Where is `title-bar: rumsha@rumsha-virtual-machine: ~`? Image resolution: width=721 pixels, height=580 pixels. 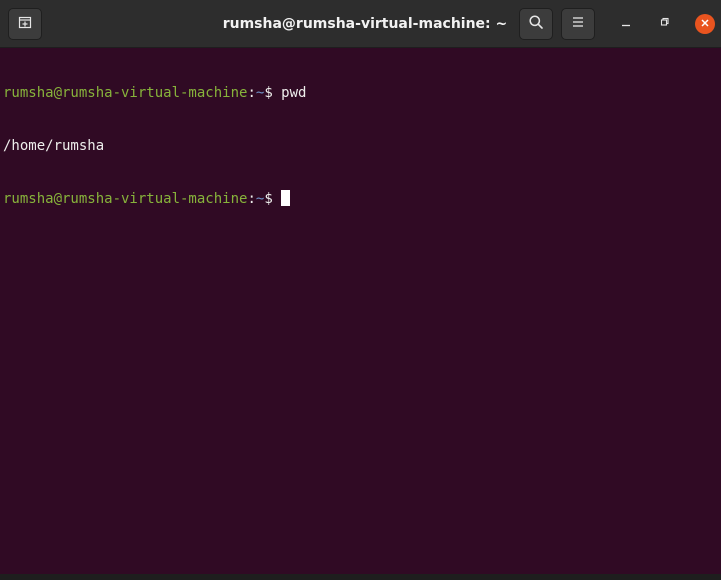
title-bar: rumsha@rumsha-virtual-machine: ~ is located at coordinates (360, 24).